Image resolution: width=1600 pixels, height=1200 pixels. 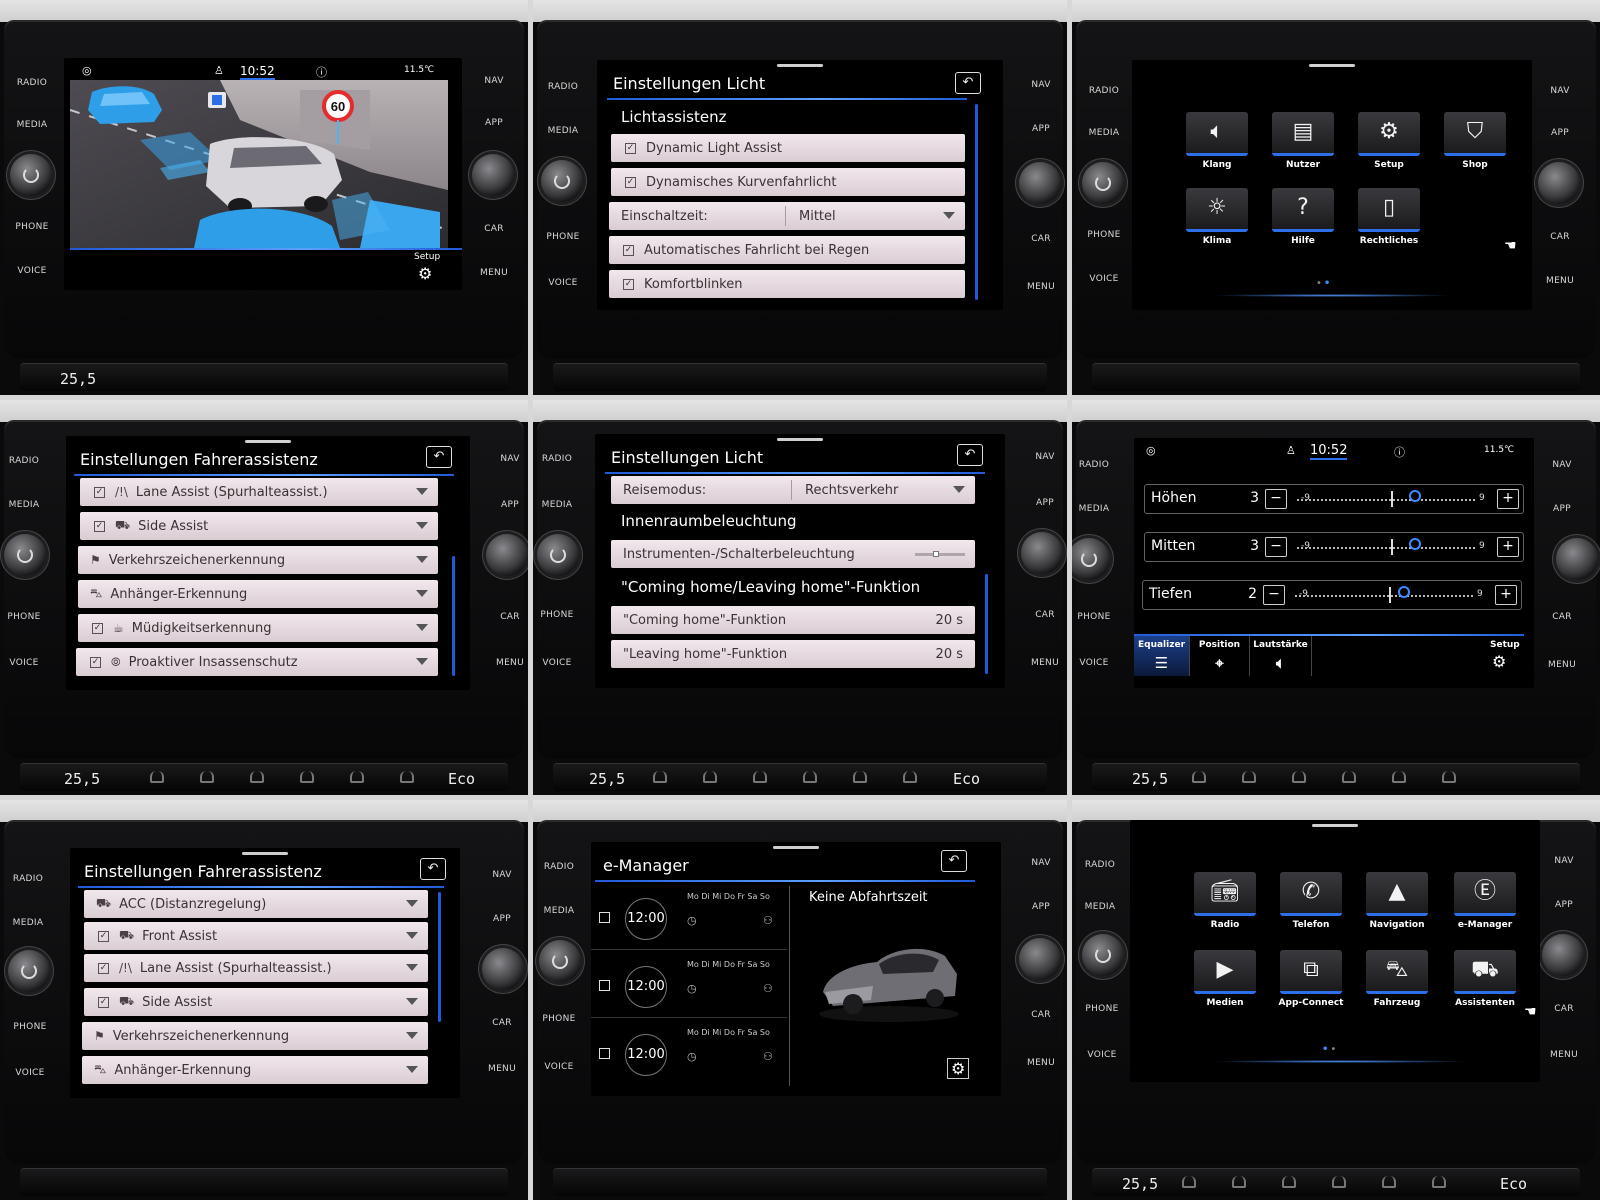 I want to click on list-item: ✓ ⦾ Proaktiver Insassenschutz, so click(x=257, y=662).